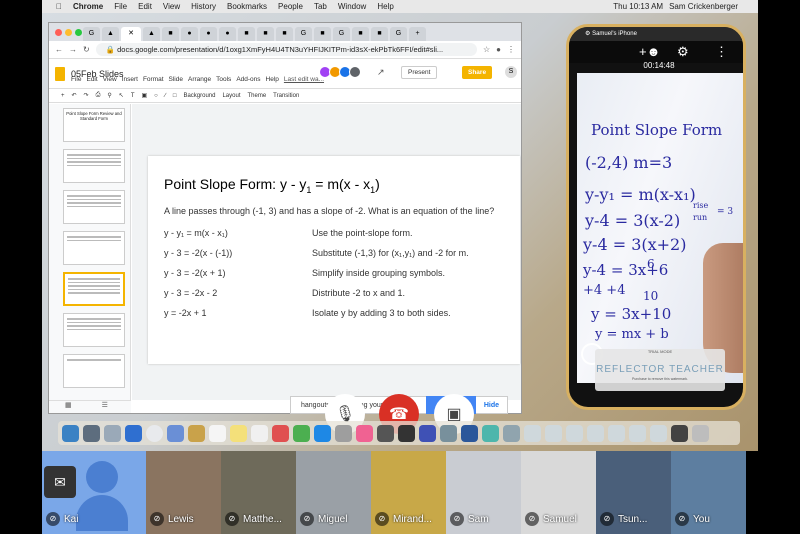 Image resolution: width=800 pixels, height=534 pixels. What do you see at coordinates (333, 492) in the screenshot?
I see `participant-tile: ⊘ Miguel` at bounding box center [333, 492].